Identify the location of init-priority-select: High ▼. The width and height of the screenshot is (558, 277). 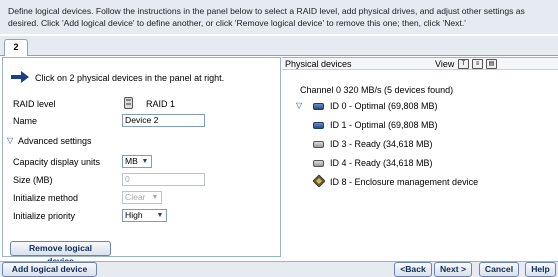
(144, 215).